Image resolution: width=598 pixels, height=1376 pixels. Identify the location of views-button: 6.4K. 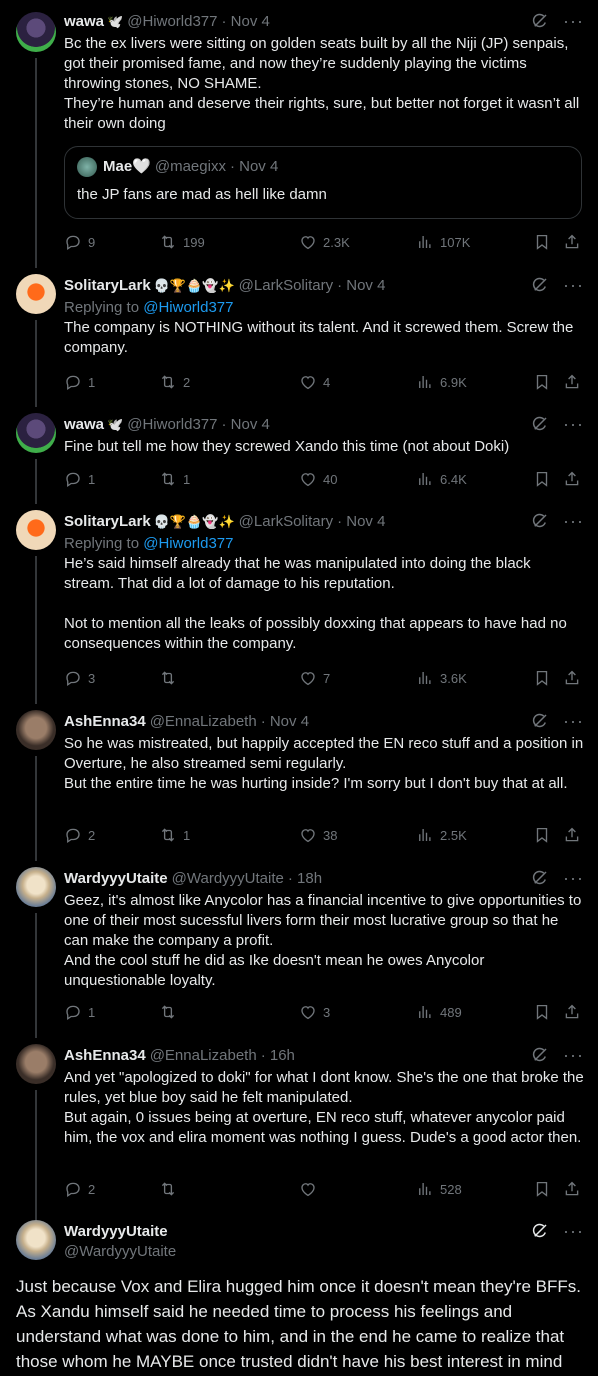
(441, 479).